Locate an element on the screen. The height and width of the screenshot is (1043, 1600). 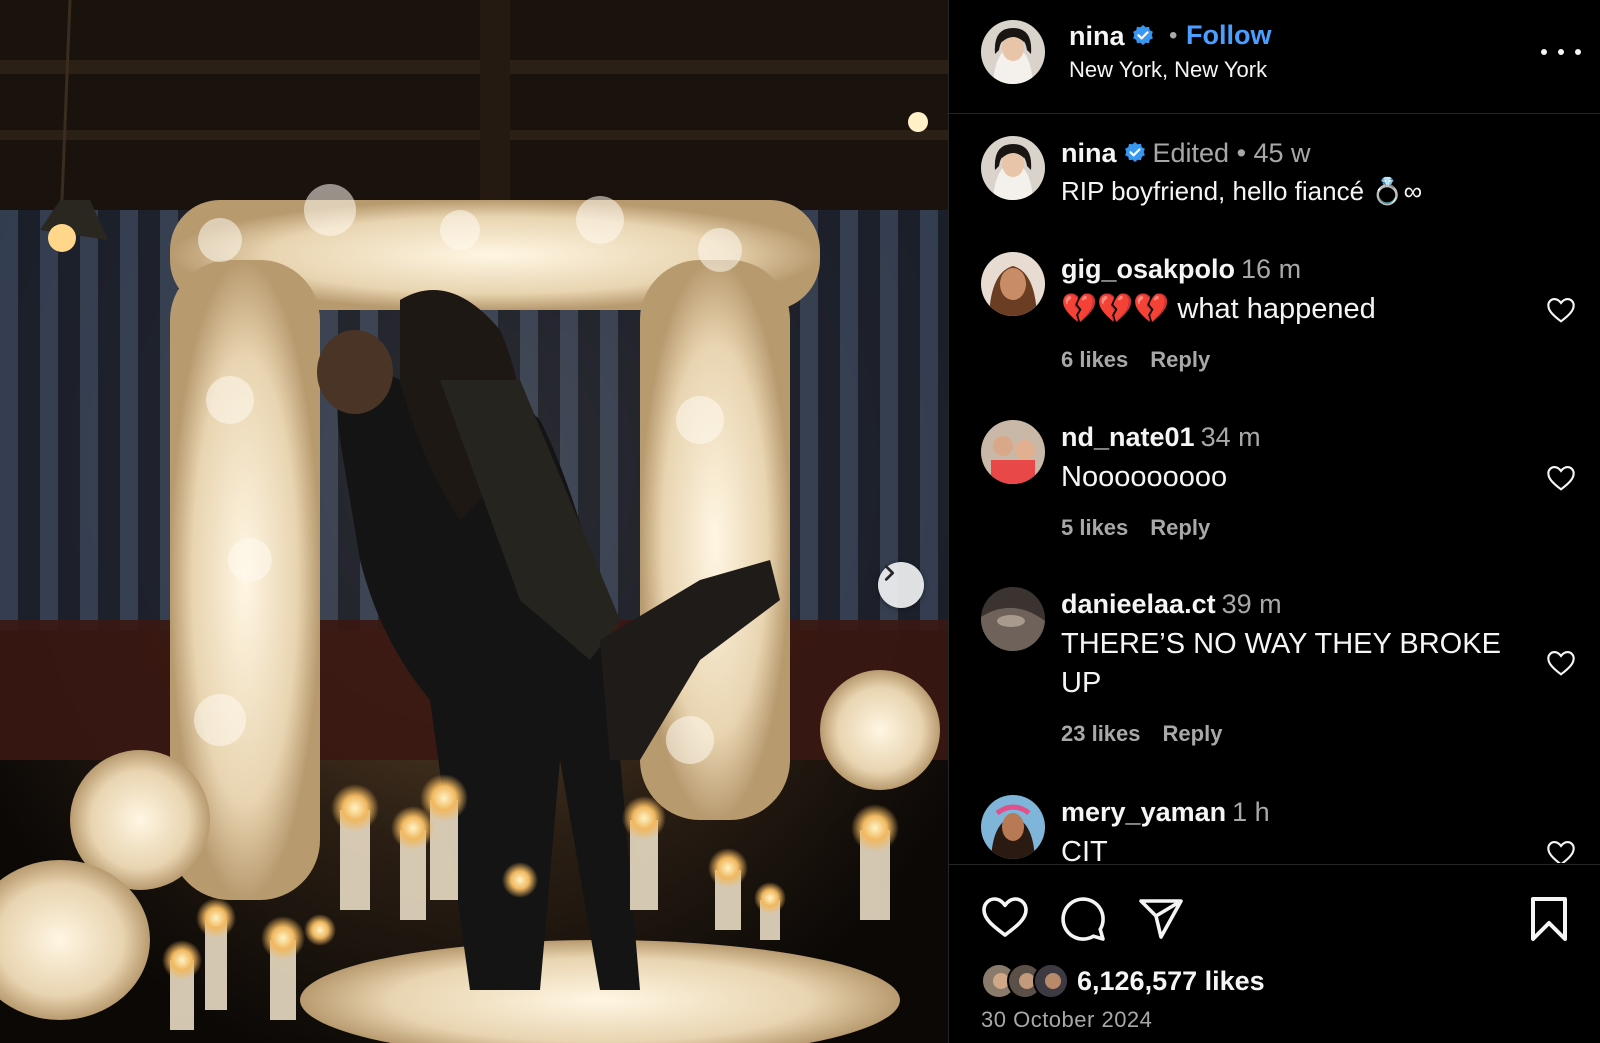
heart-icon is located at coordinates (1005, 917).